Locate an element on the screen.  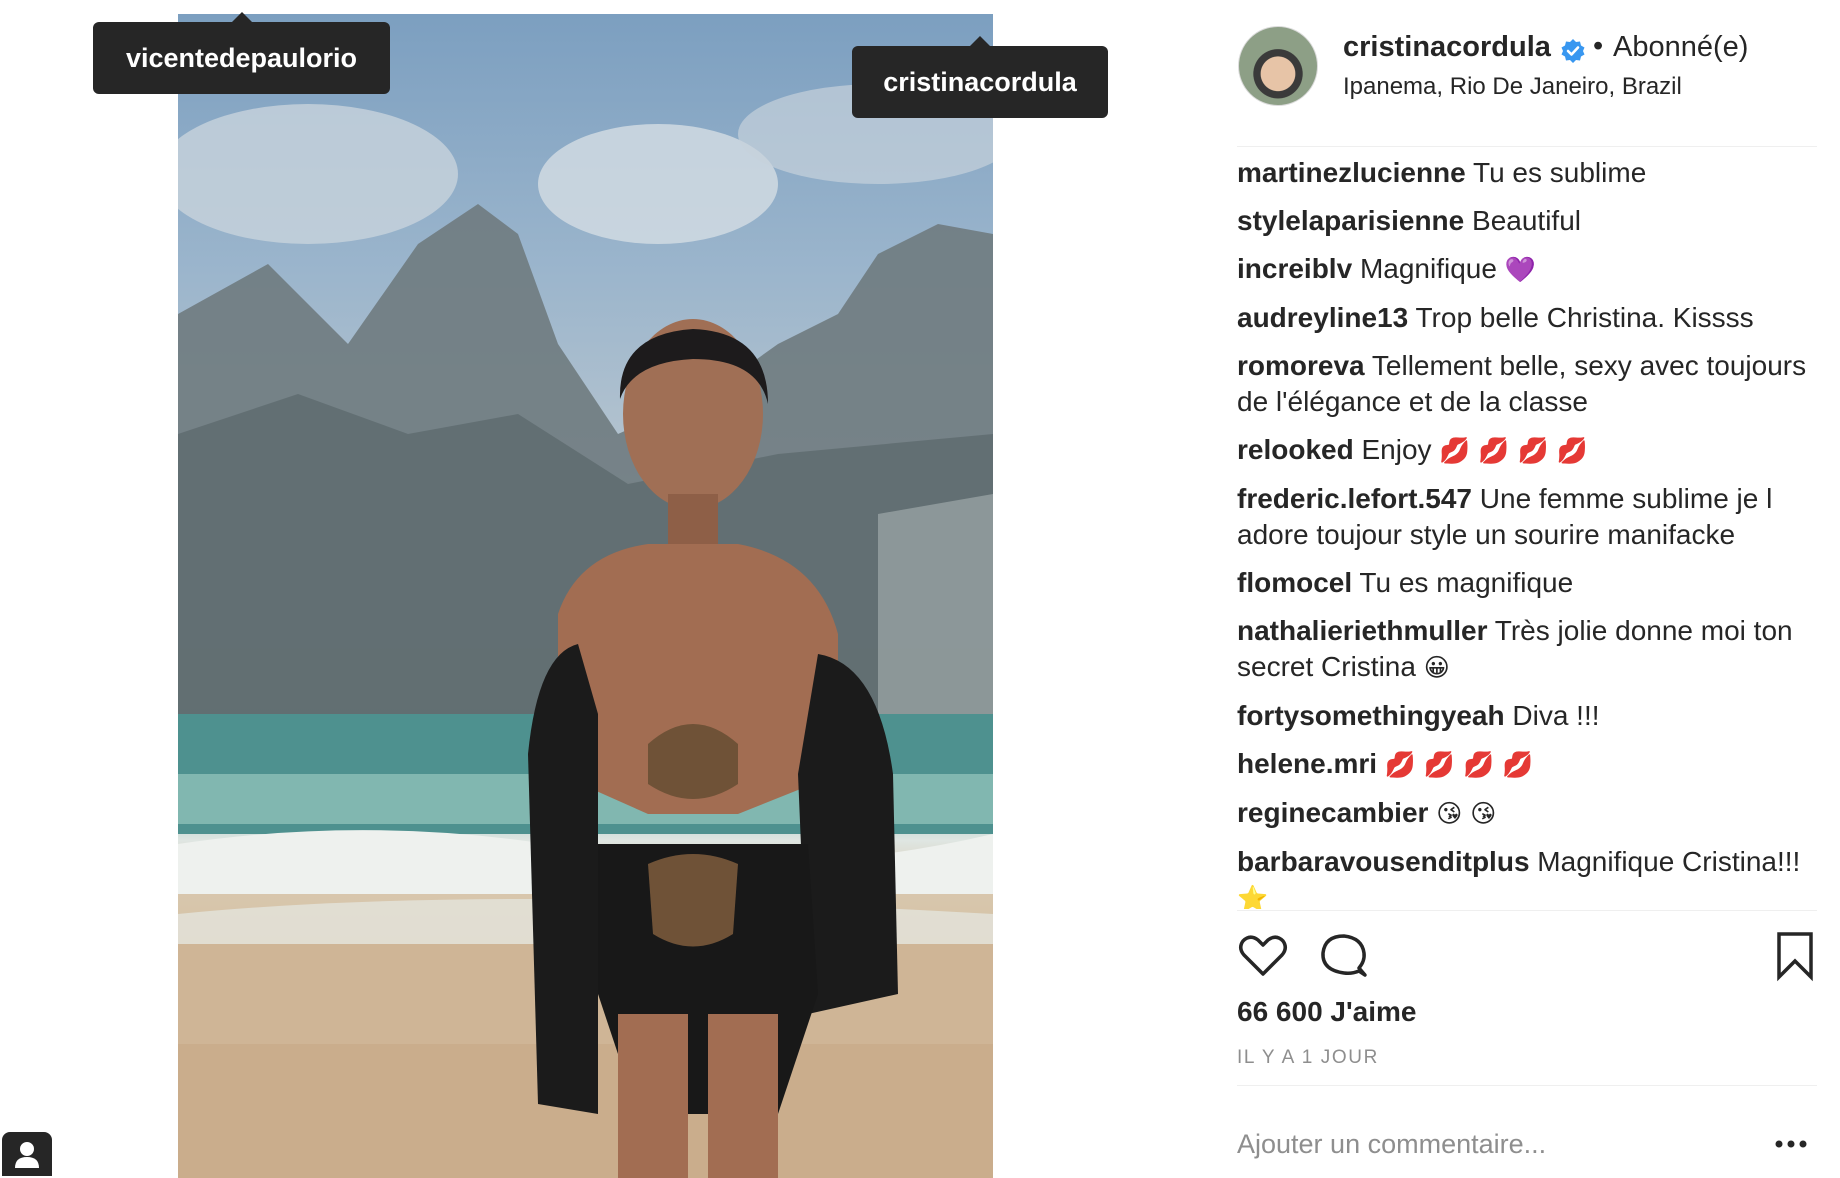
user-silhouette-icon is located at coordinates (27, 1155).